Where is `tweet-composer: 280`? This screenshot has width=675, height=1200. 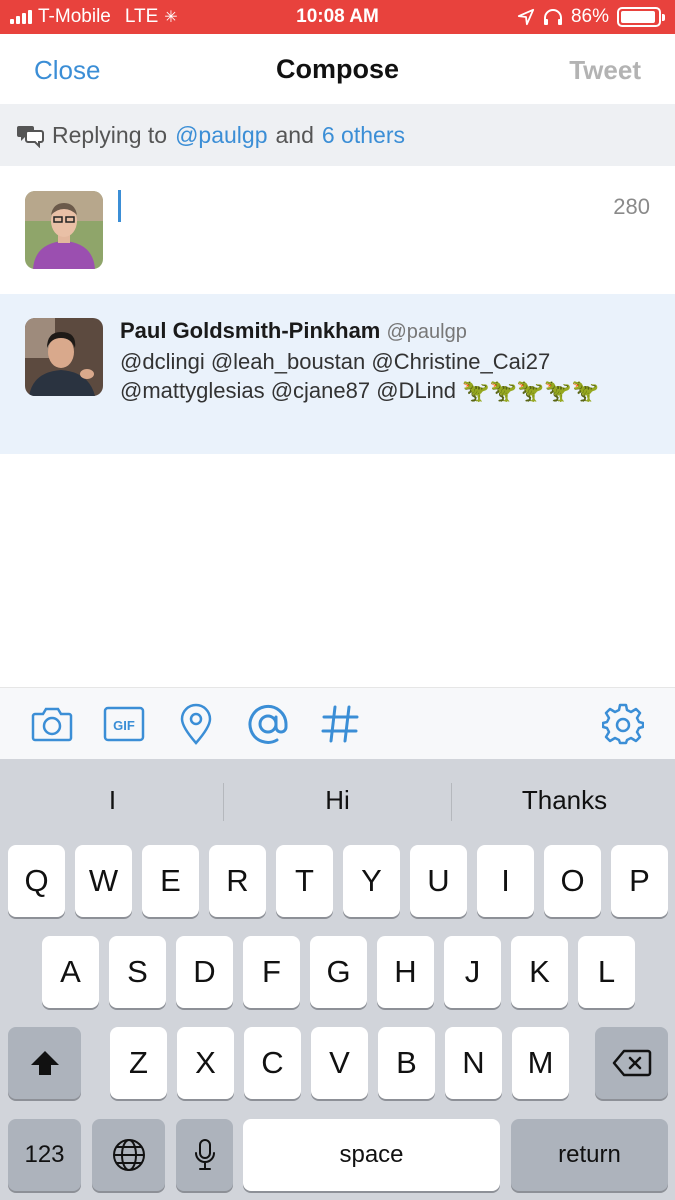
tweet-composer: 280 is located at coordinates (337, 230).